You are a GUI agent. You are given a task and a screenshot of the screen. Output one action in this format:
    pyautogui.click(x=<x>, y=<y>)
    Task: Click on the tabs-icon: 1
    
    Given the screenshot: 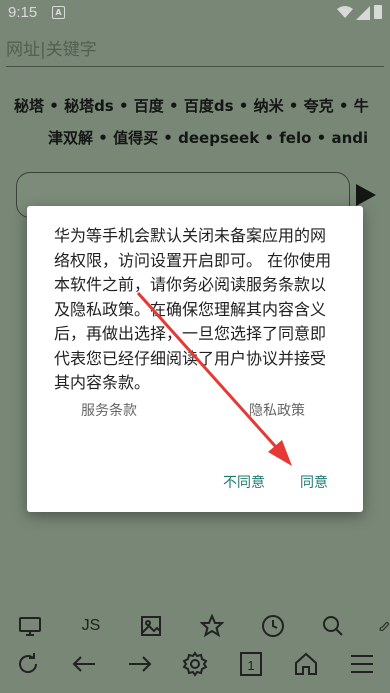 What is the action you would take?
    pyautogui.click(x=251, y=664)
    